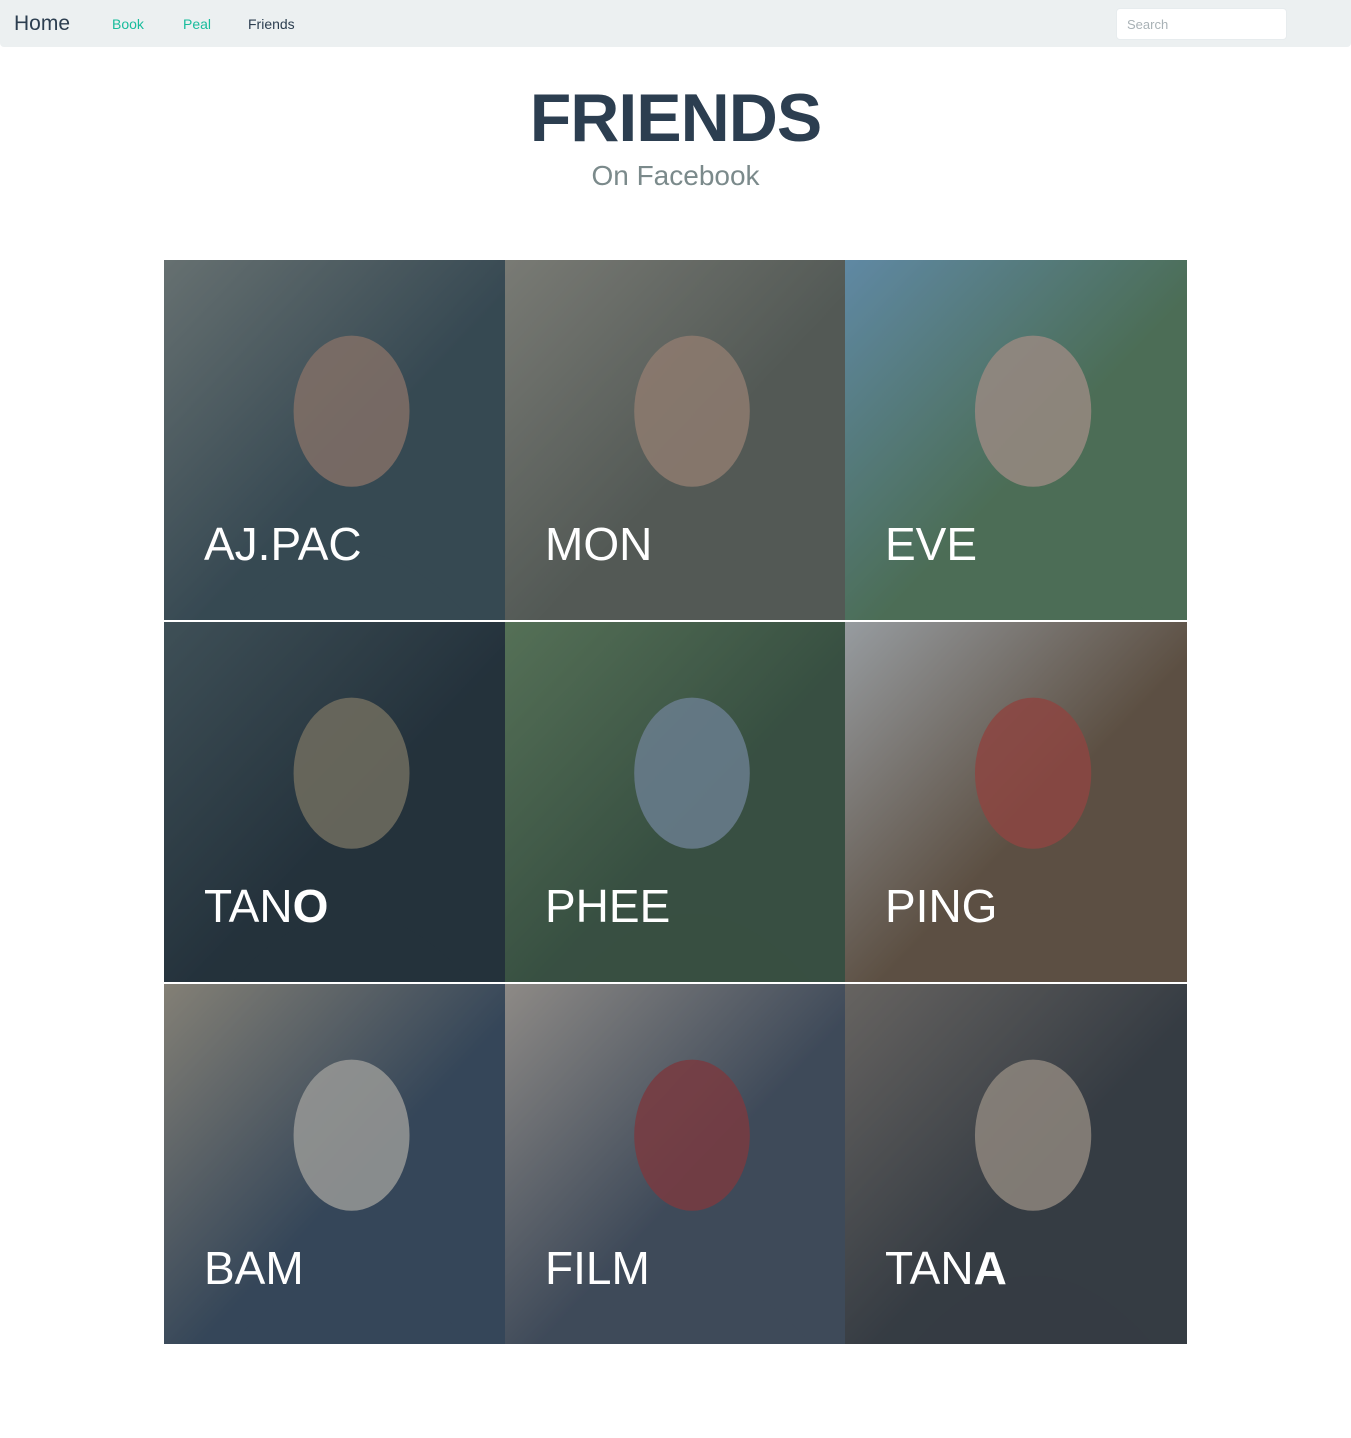 The width and height of the screenshot is (1351, 1438). Describe the element at coordinates (675, 440) in the screenshot. I see `friend-tile: MON` at that location.